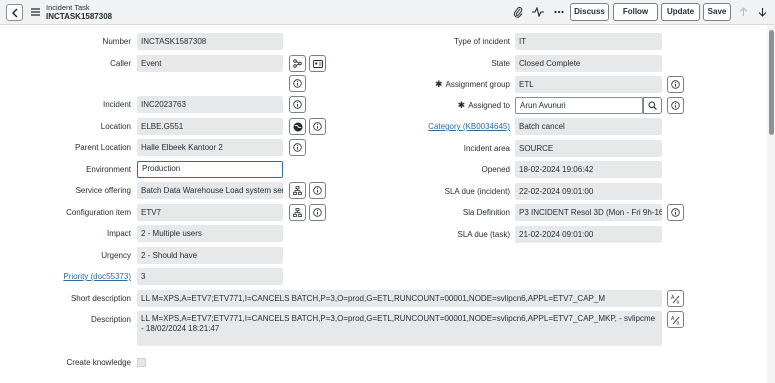  I want to click on location-map-button, so click(297, 126).